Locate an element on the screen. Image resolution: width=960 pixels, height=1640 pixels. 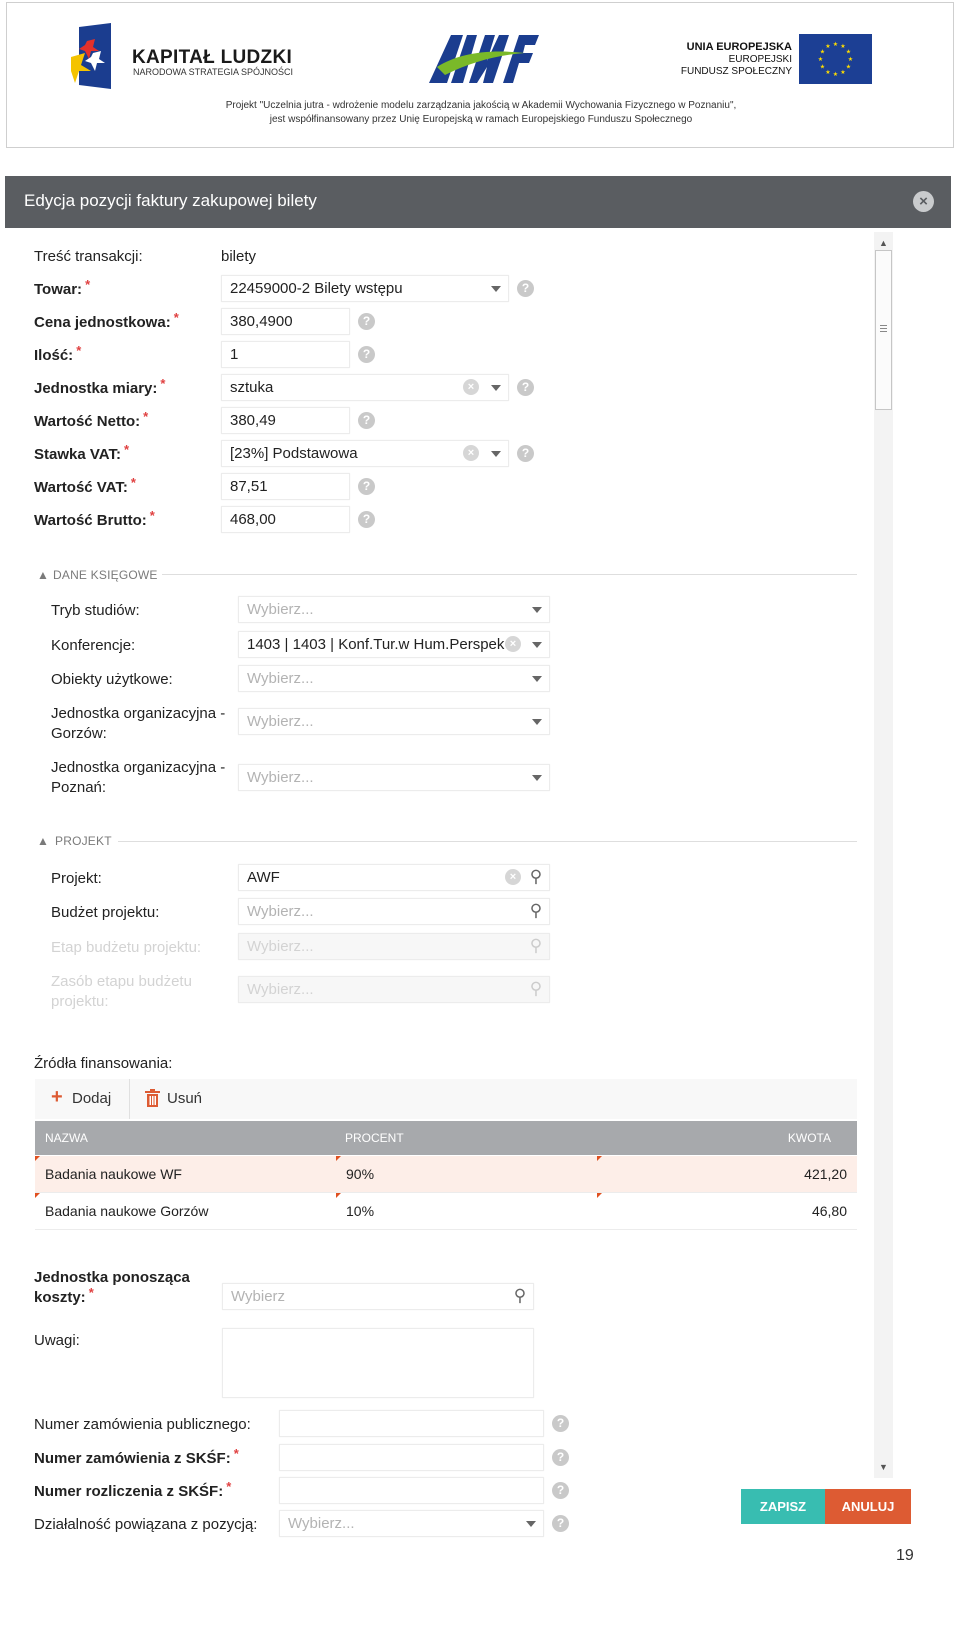
nr-rozl-input is located at coordinates (411, 1490).